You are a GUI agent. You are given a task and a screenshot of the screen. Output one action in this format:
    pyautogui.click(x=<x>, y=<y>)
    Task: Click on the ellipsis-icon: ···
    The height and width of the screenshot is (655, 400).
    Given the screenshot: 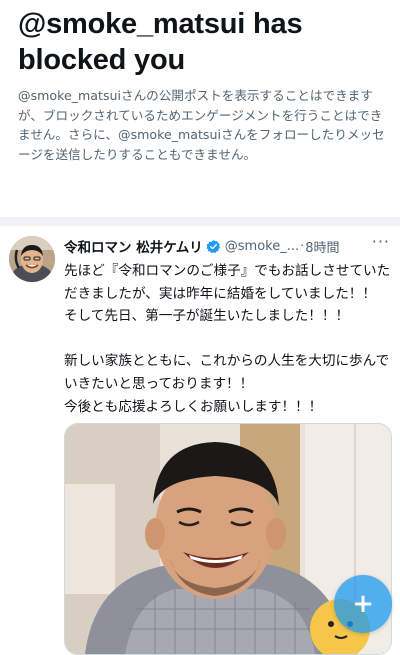 What is the action you would take?
    pyautogui.click(x=381, y=242)
    